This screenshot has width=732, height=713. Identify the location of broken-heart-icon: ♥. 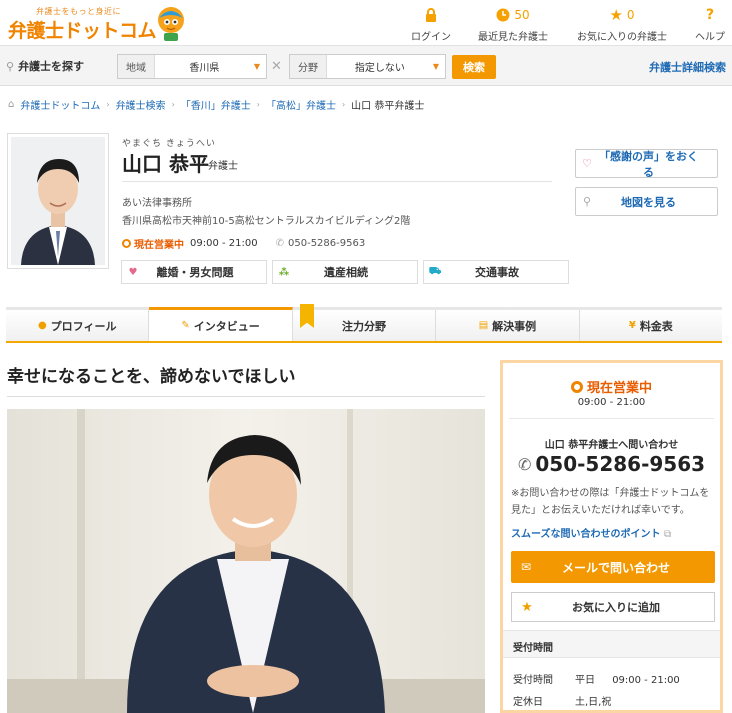
(133, 272).